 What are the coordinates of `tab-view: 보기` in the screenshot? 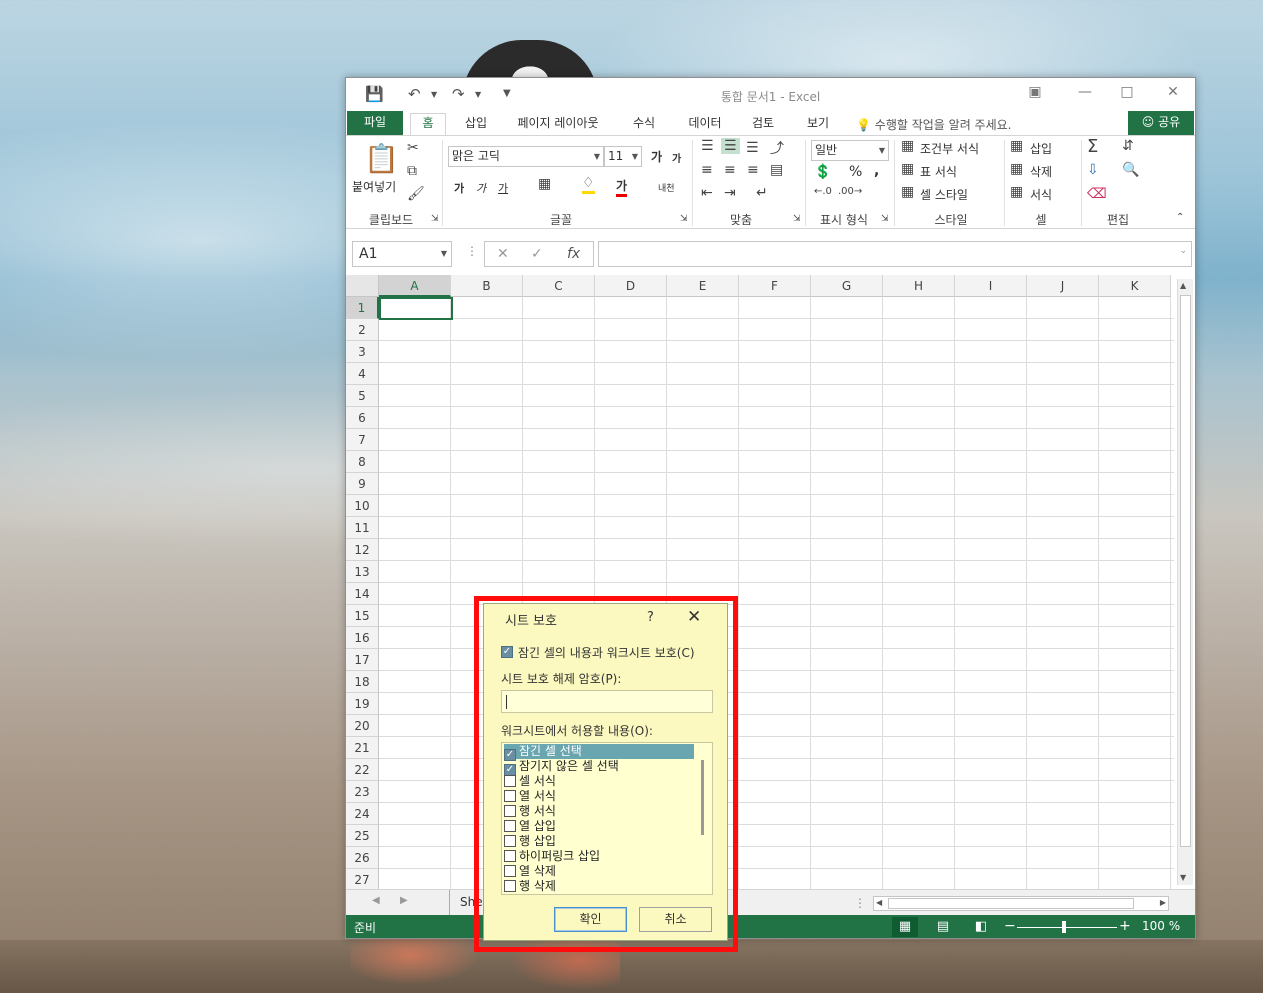 It's located at (818, 124).